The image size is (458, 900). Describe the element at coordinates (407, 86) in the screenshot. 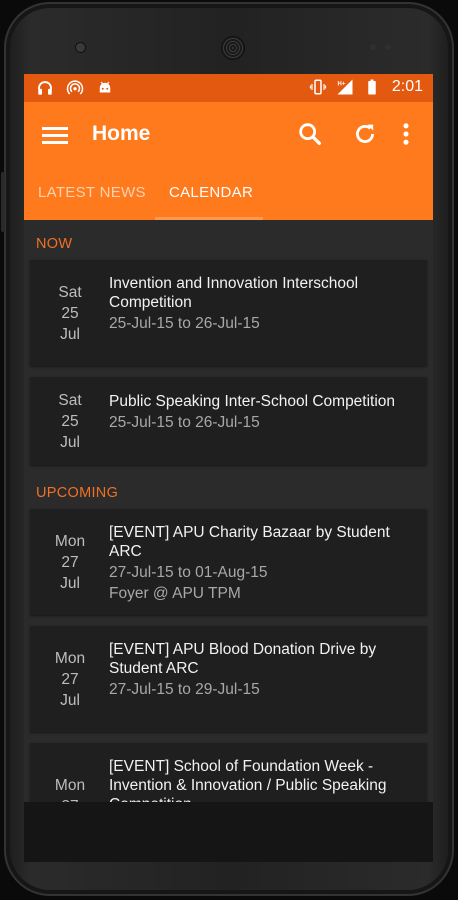

I see `status-clock: 2:01` at that location.